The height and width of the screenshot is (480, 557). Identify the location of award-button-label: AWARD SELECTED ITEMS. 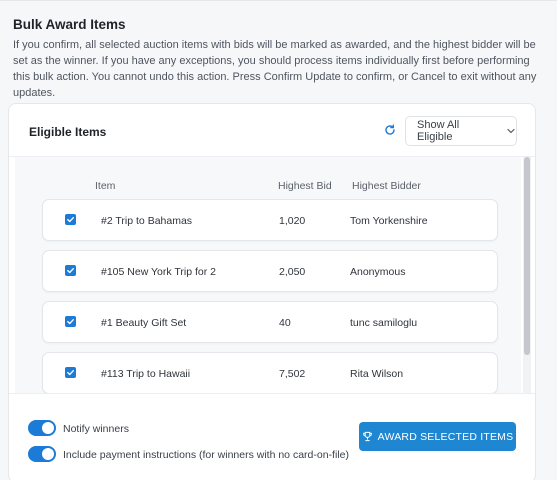
(445, 436).